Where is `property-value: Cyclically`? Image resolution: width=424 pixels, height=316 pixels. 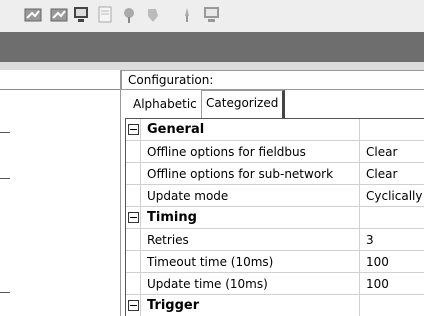 property-value: Cyclically is located at coordinates (391, 195).